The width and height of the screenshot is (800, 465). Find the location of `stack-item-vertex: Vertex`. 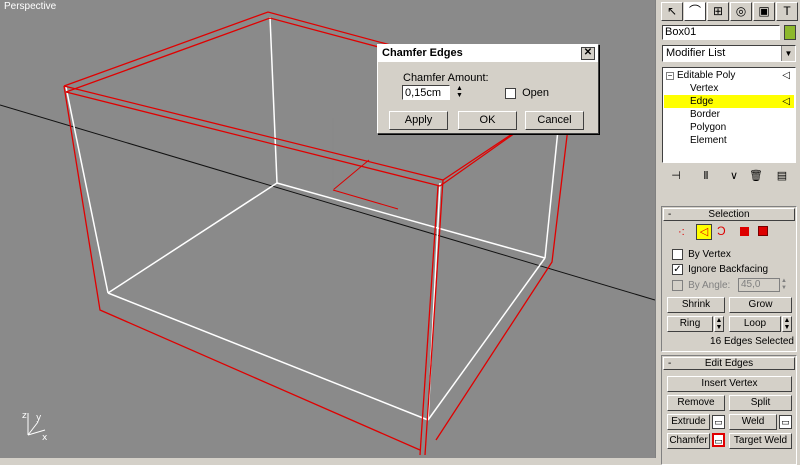

stack-item-vertex: Vertex is located at coordinates (729, 88).